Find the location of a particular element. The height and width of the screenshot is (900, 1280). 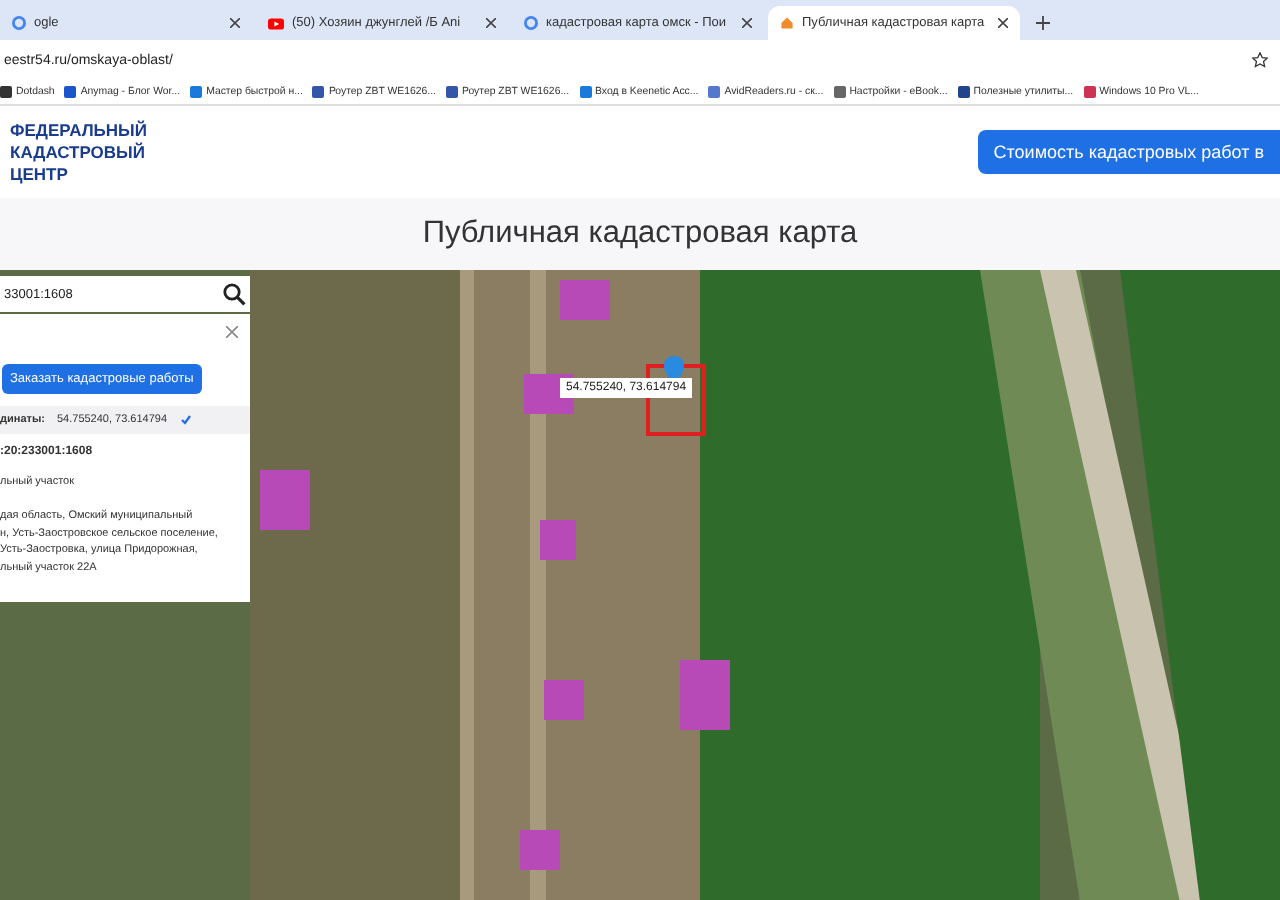

new-tab-icon is located at coordinates (1043, 23).